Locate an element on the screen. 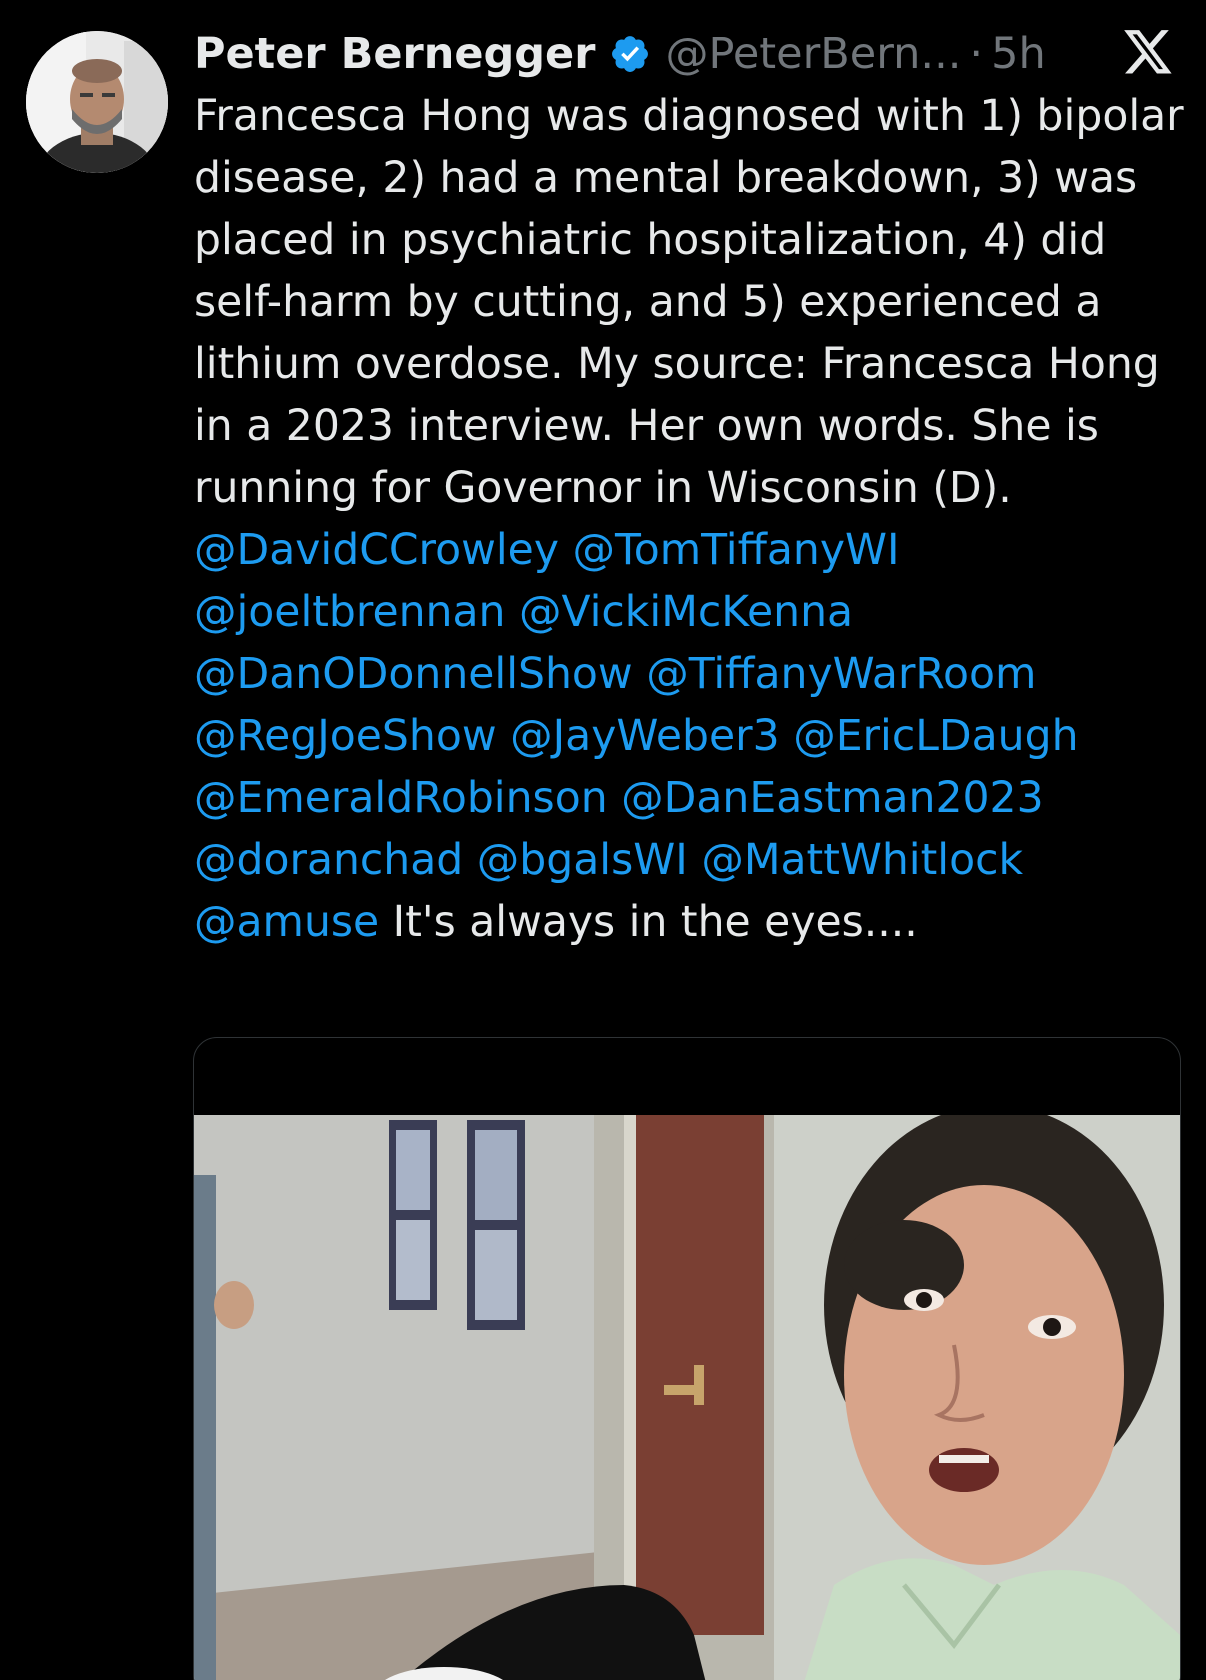 Image resolution: width=1206 pixels, height=1680 pixels. mention-link: @DanEastman2023 is located at coordinates (832, 798).